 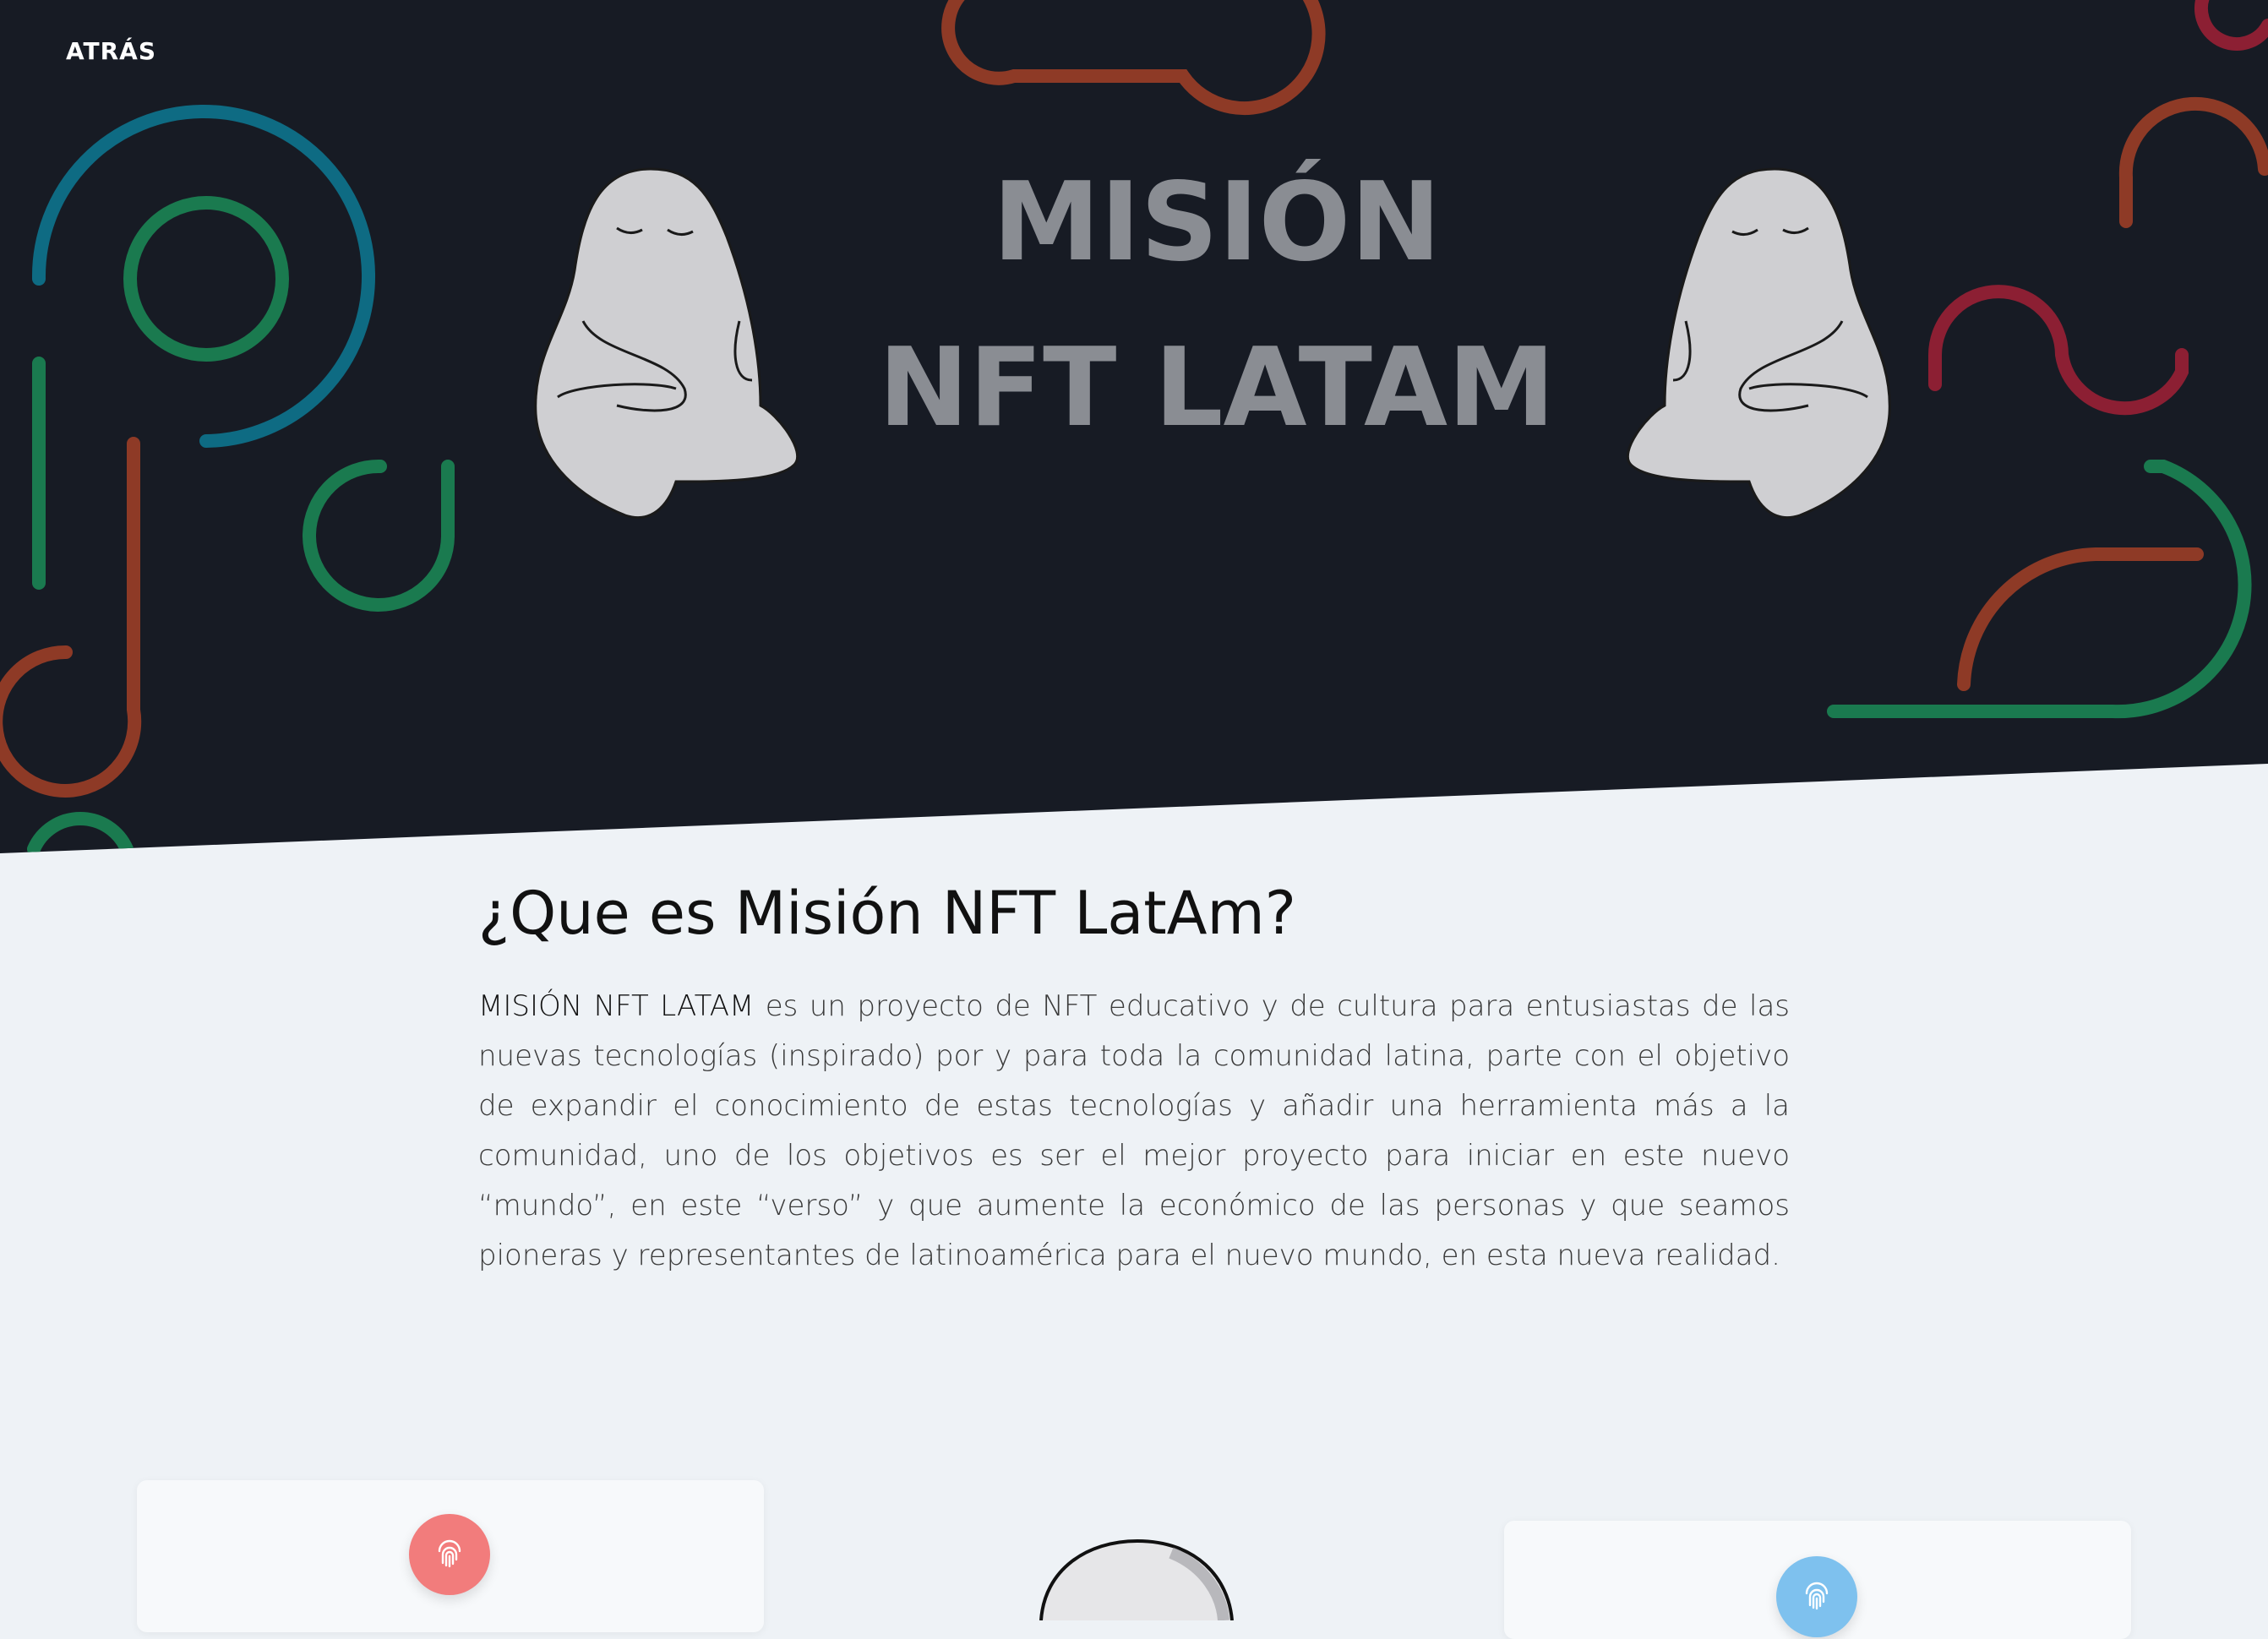 I want to click on mascot-illustration-center, so click(x=1136, y=1579).